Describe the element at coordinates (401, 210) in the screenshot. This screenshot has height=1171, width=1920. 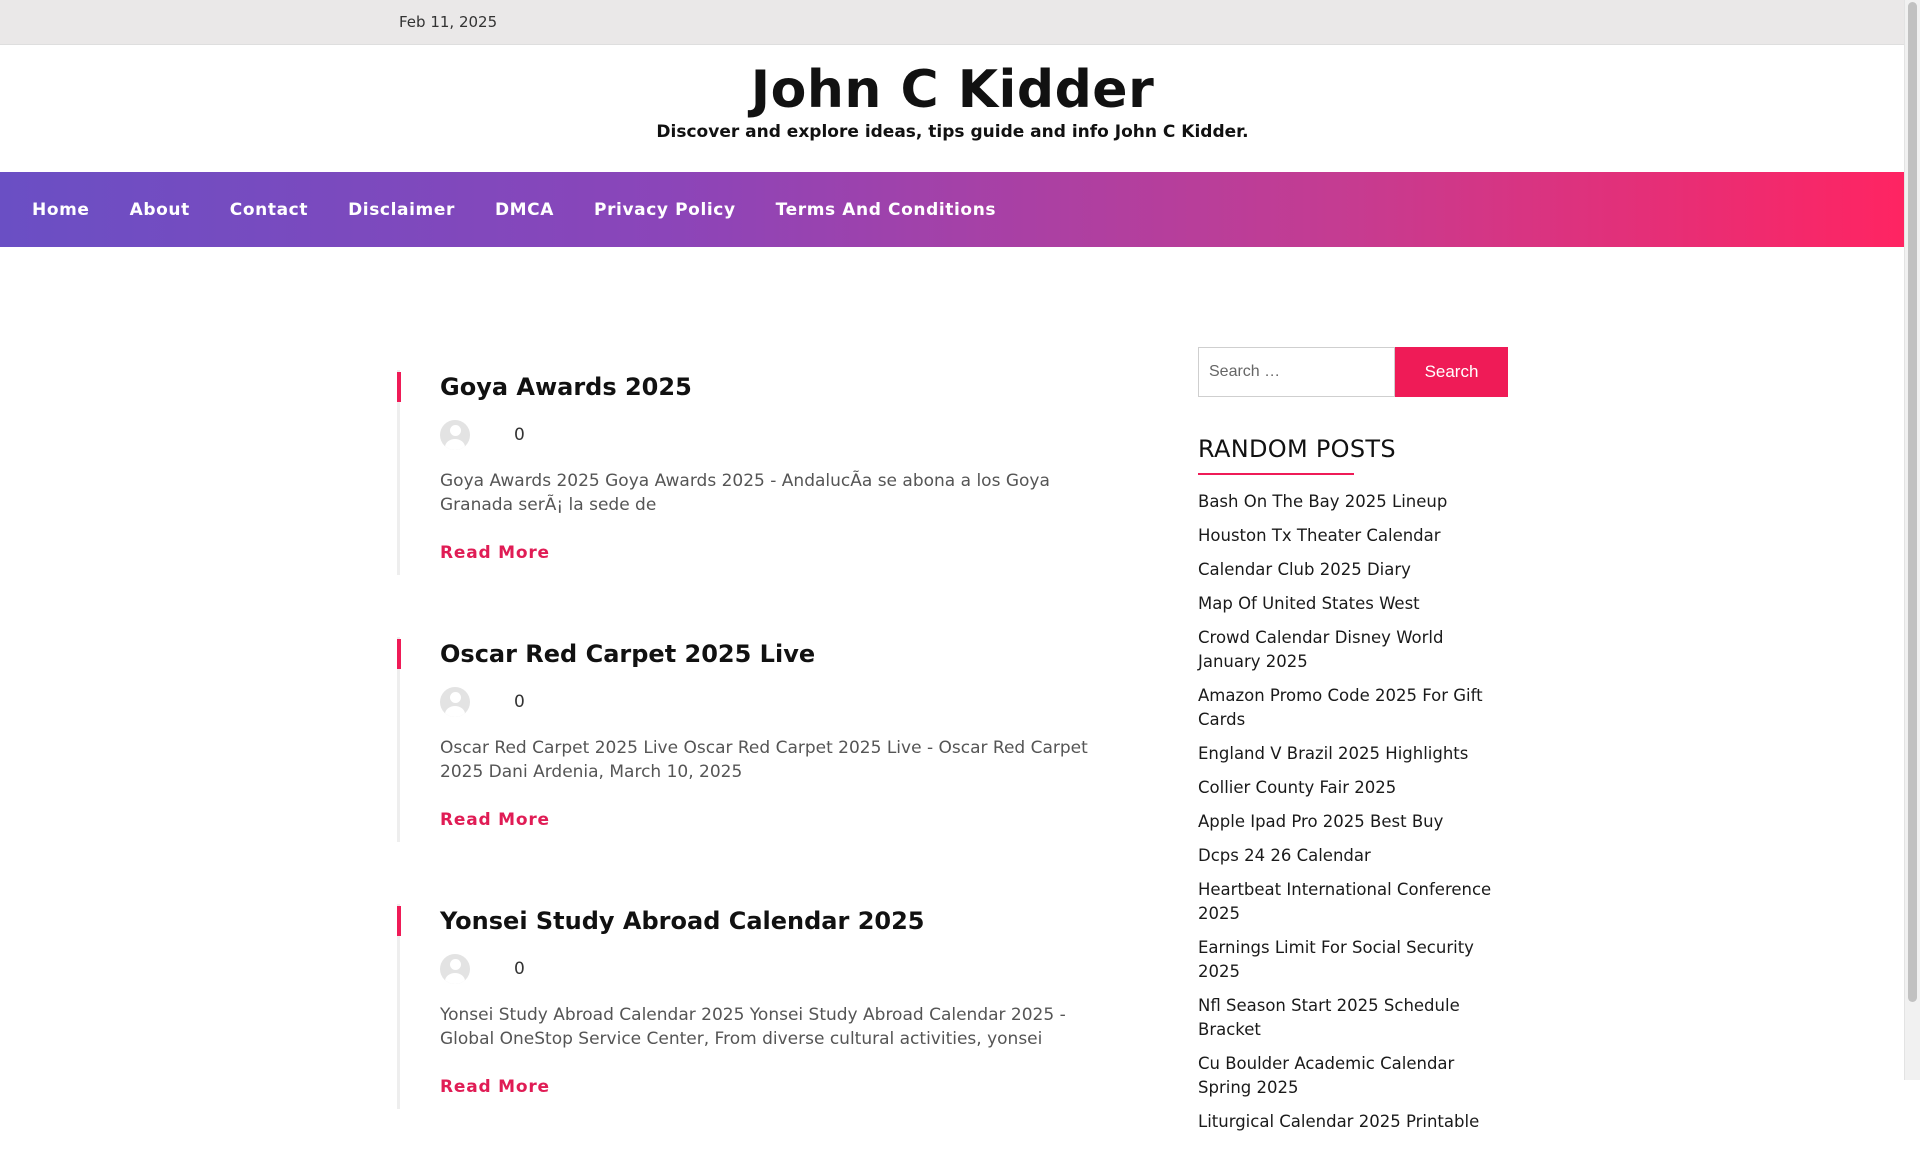
I see `nav-item-disclaimer: Disclaimer` at that location.